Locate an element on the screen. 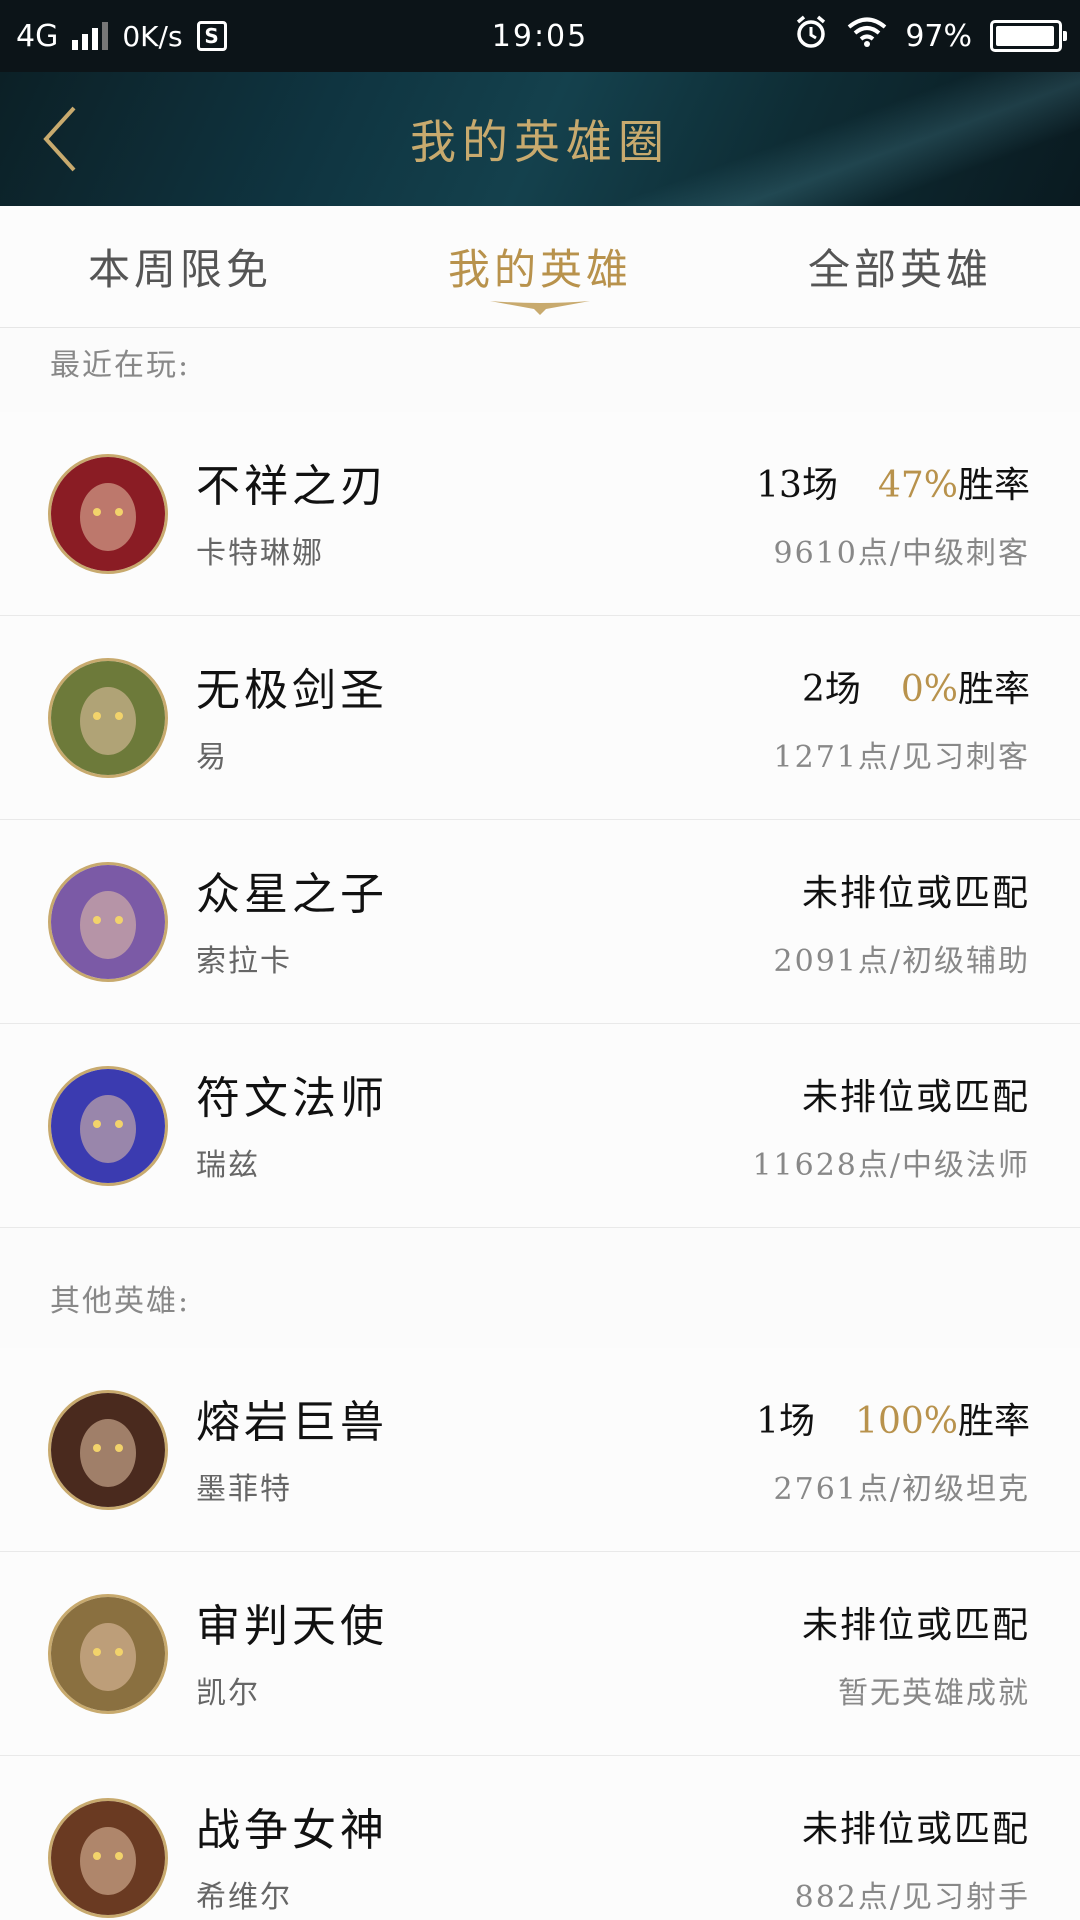 The width and height of the screenshot is (1080, 1920). hero-title: 战争女神 is located at coordinates (292, 1830).